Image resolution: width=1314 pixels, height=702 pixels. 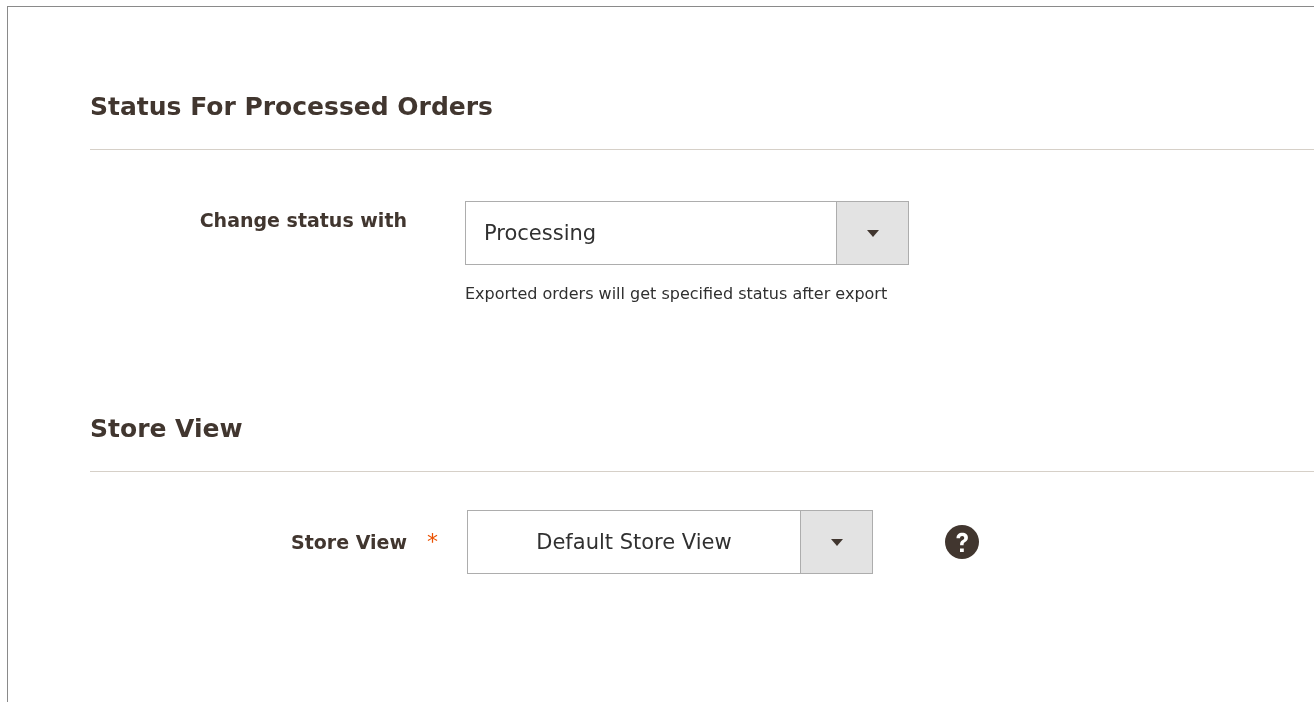 What do you see at coordinates (670, 542) in the screenshot?
I see `select-dropdown: Default Store View` at bounding box center [670, 542].